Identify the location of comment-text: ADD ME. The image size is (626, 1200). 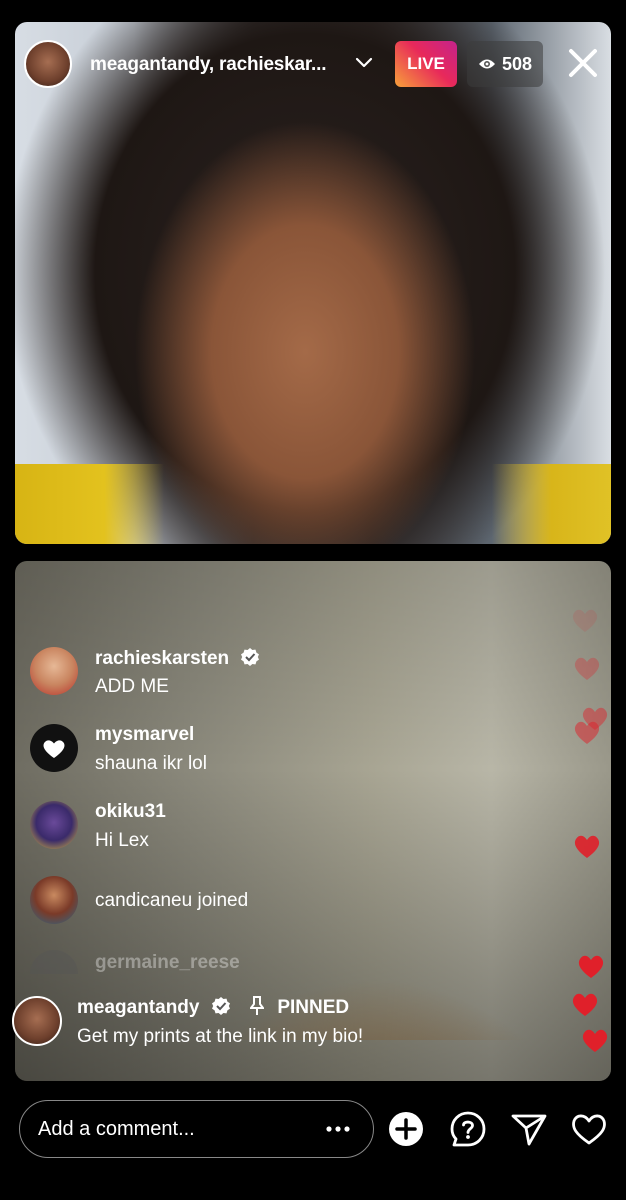
(132, 686).